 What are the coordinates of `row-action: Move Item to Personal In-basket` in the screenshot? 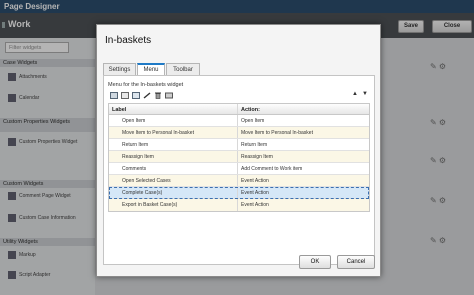 It's located at (277, 133).